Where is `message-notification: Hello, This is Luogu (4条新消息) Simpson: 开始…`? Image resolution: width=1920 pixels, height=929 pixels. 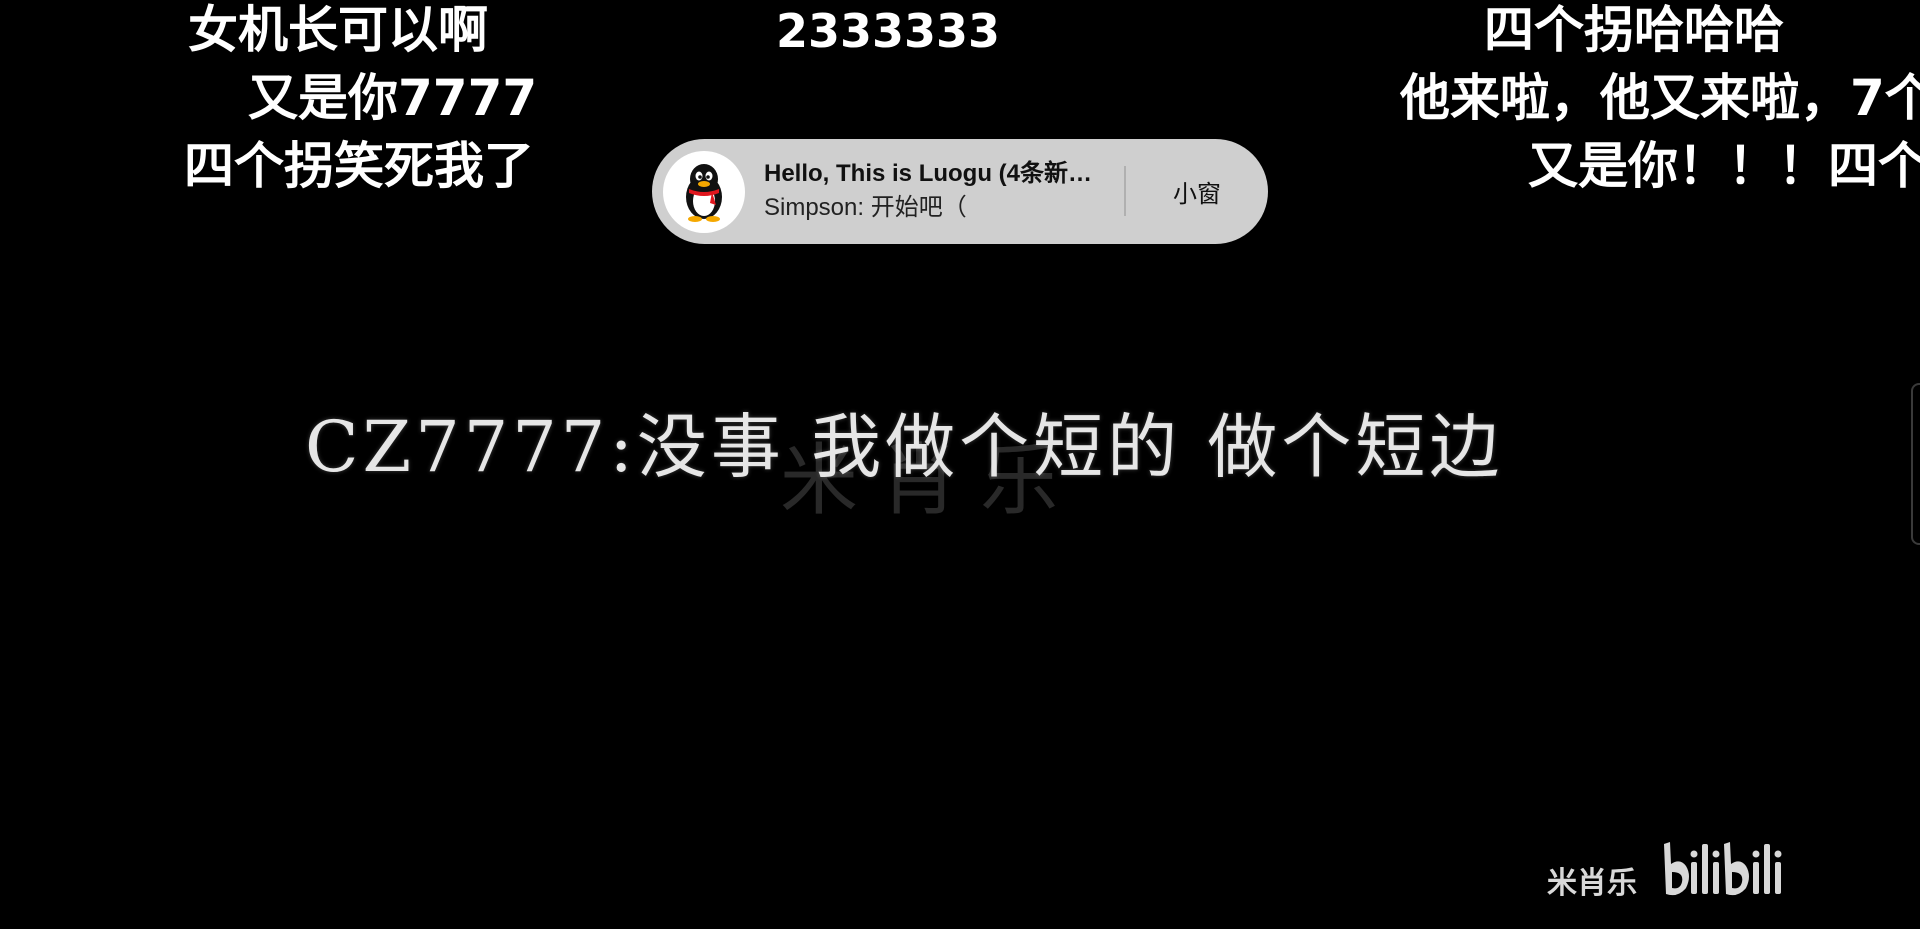
message-notification: Hello, This is Luogu (4条新消息) Simpson: 开始… is located at coordinates (960, 191).